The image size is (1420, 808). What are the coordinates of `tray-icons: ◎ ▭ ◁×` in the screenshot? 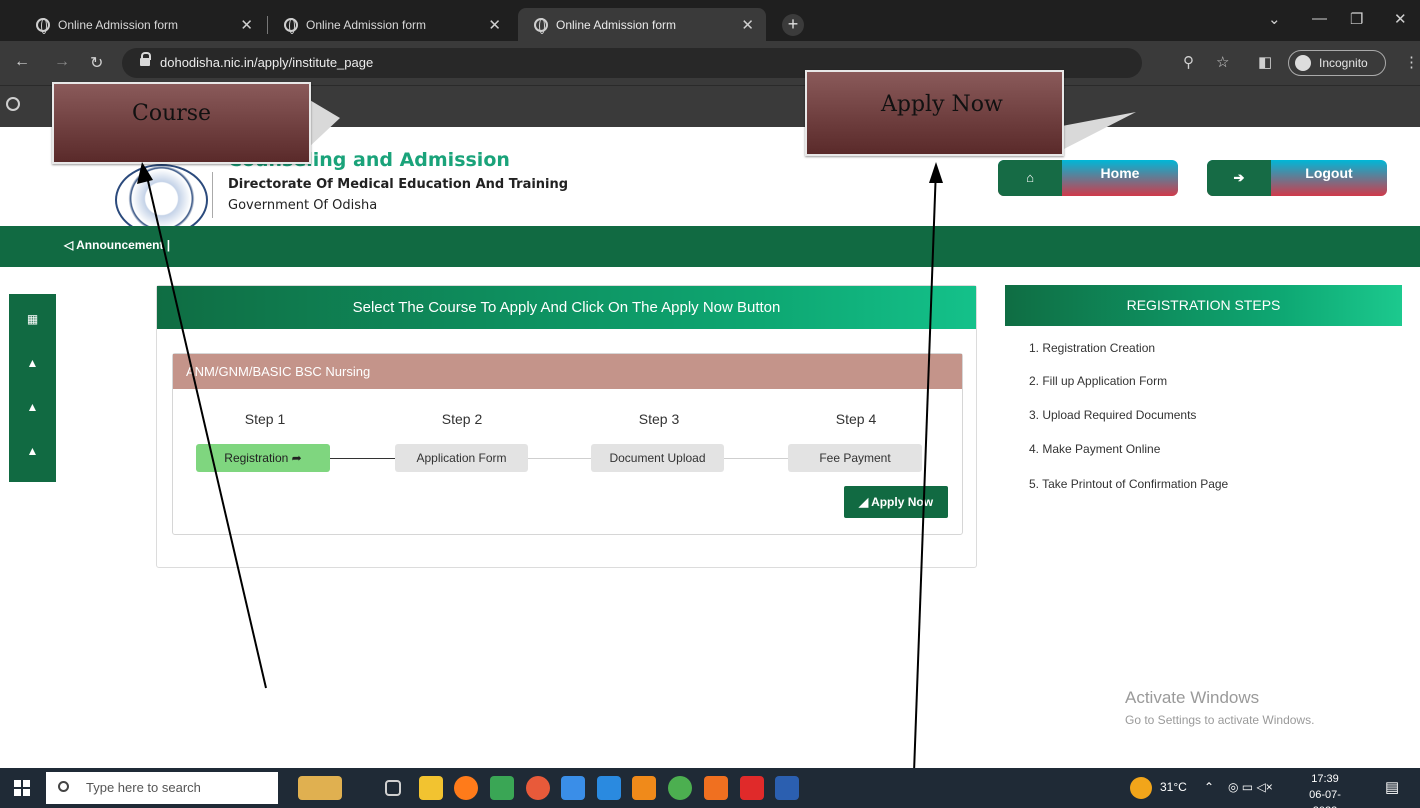 It's located at (1250, 787).